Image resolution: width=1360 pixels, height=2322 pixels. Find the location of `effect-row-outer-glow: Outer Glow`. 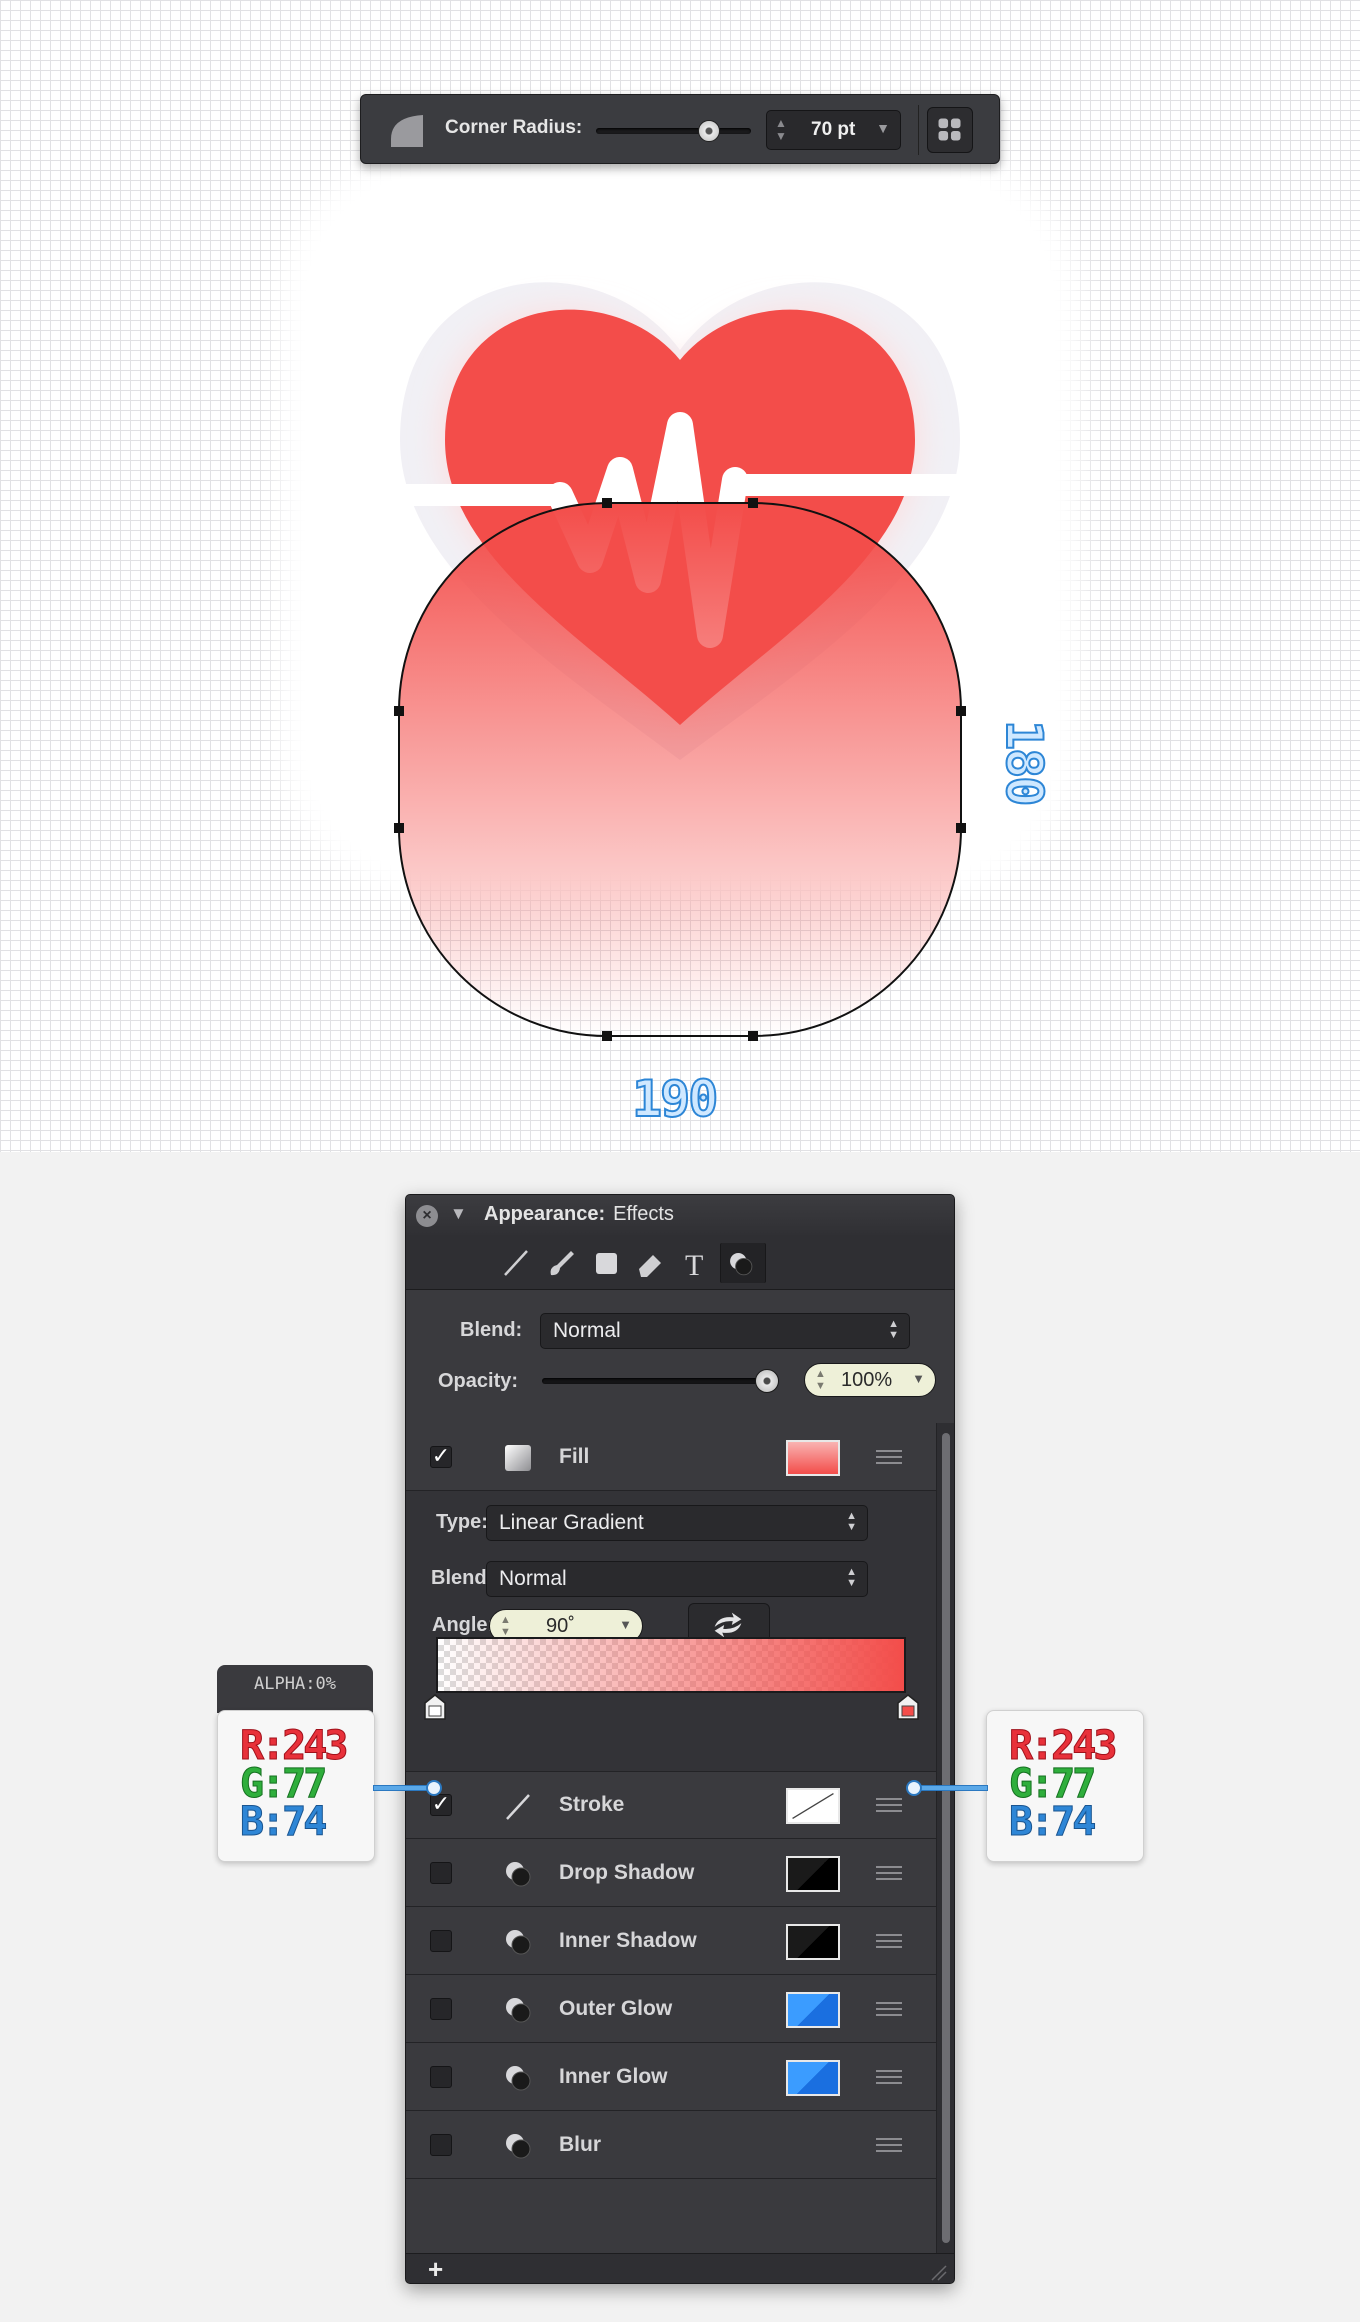

effect-row-outer-glow: Outer Glow is located at coordinates (671, 2009).